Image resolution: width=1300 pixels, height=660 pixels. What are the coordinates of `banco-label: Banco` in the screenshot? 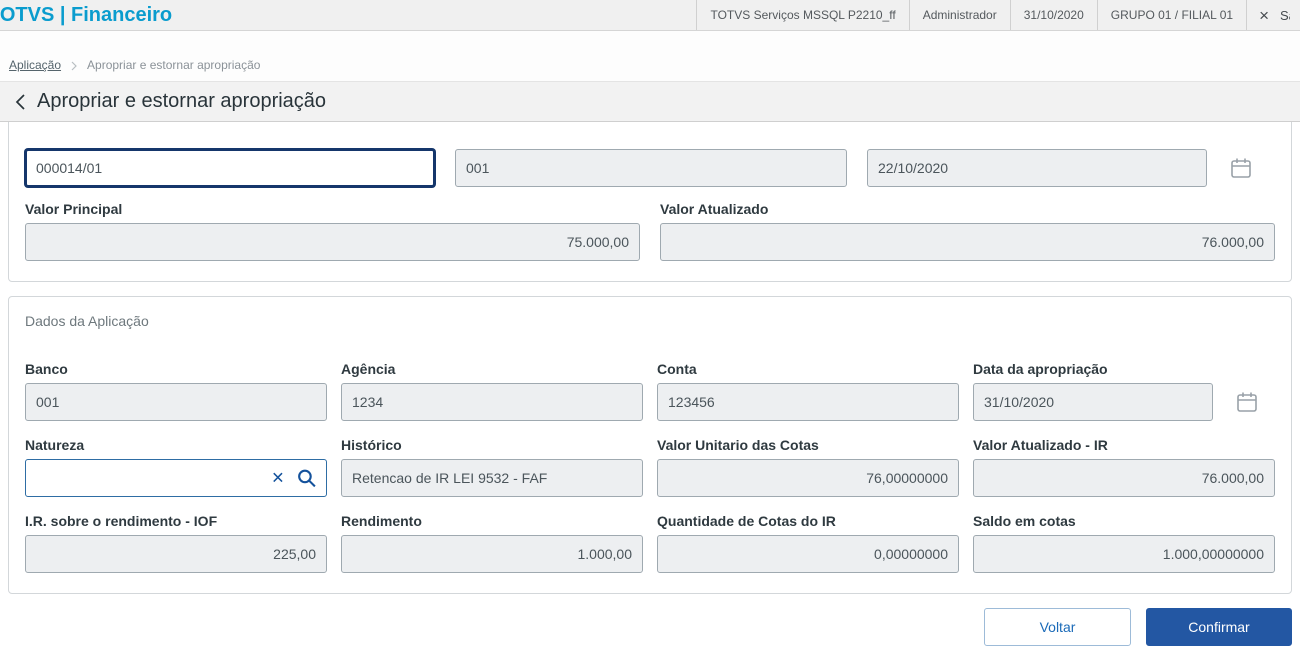 It's located at (46, 369).